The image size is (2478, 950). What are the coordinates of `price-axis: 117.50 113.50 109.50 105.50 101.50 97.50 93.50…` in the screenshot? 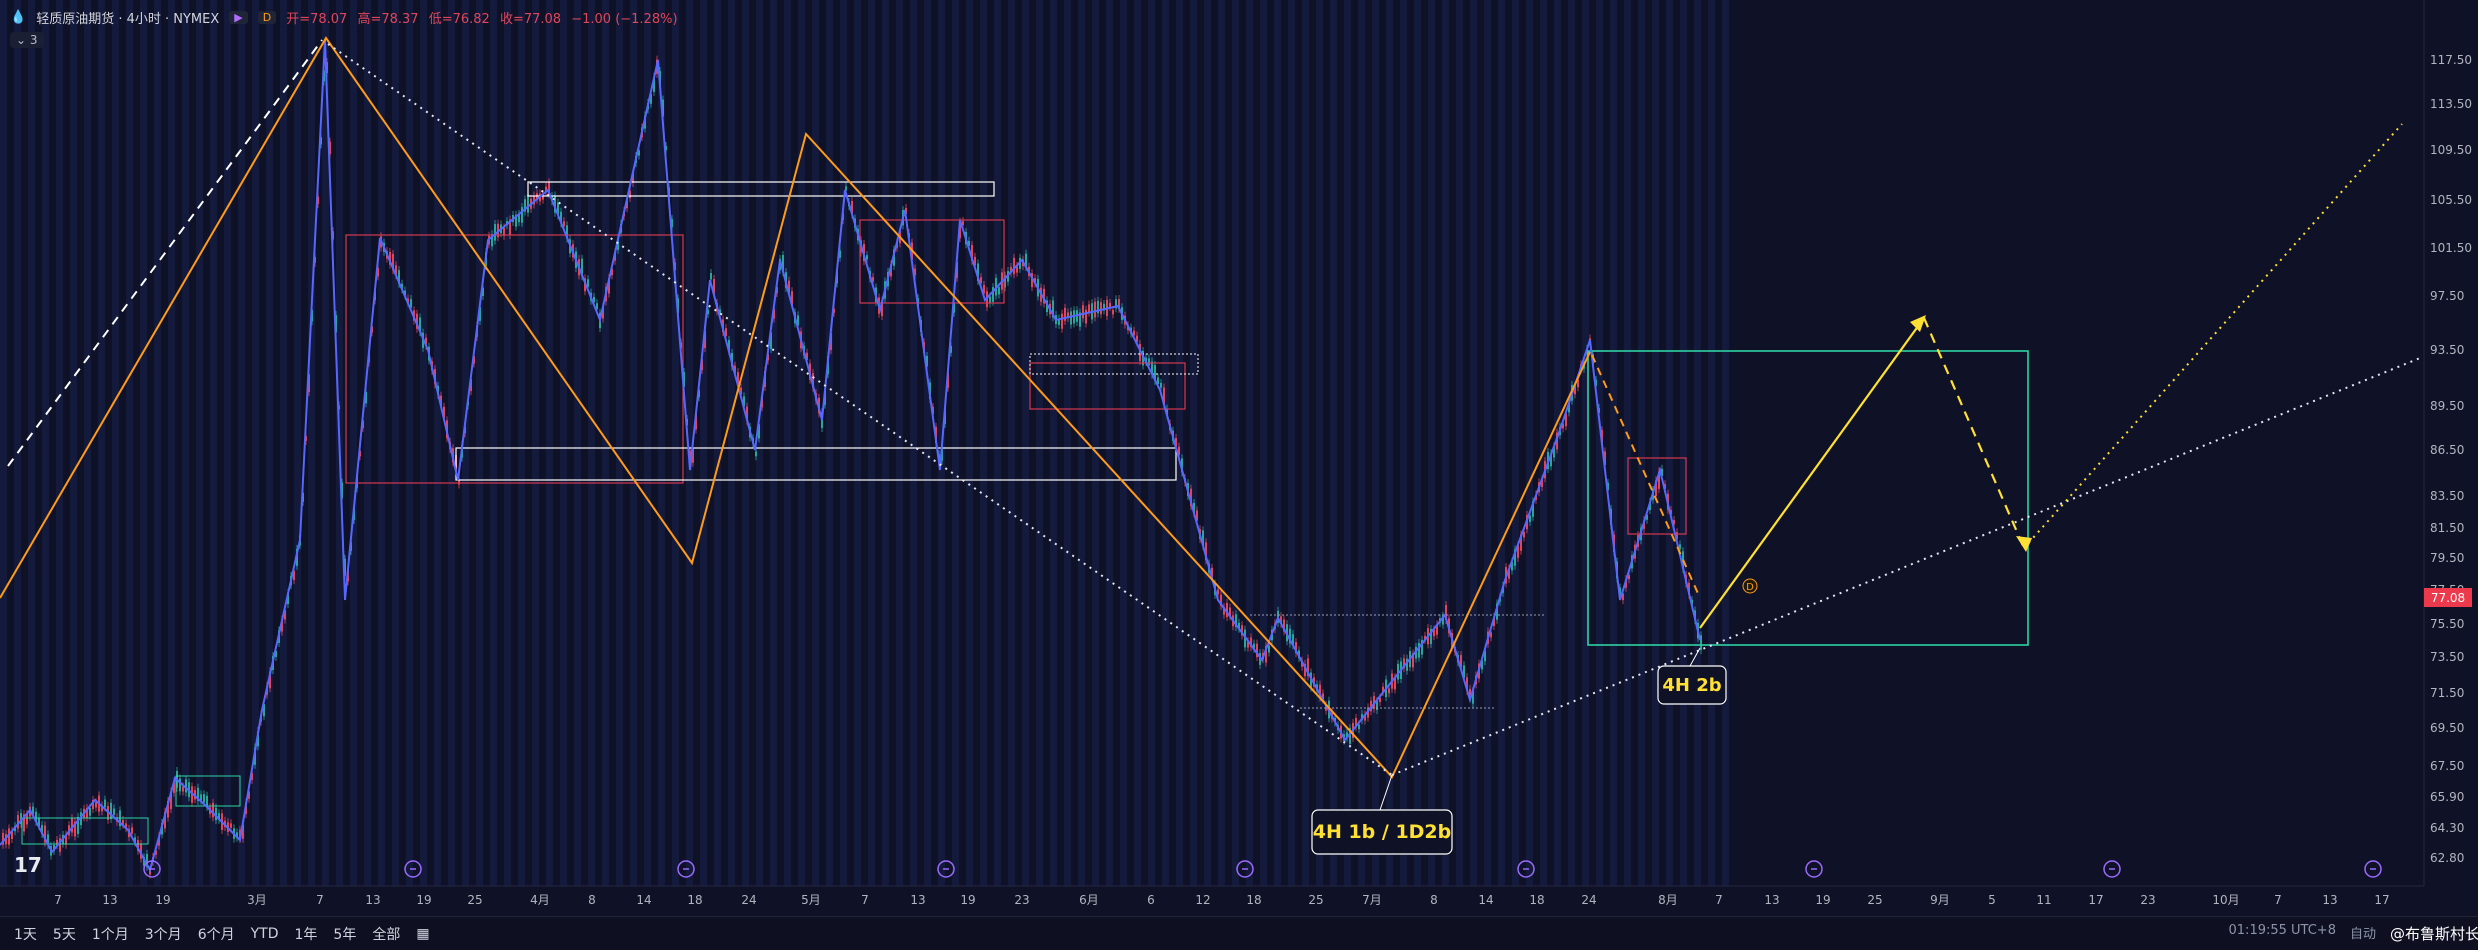 It's located at (2450, 450).